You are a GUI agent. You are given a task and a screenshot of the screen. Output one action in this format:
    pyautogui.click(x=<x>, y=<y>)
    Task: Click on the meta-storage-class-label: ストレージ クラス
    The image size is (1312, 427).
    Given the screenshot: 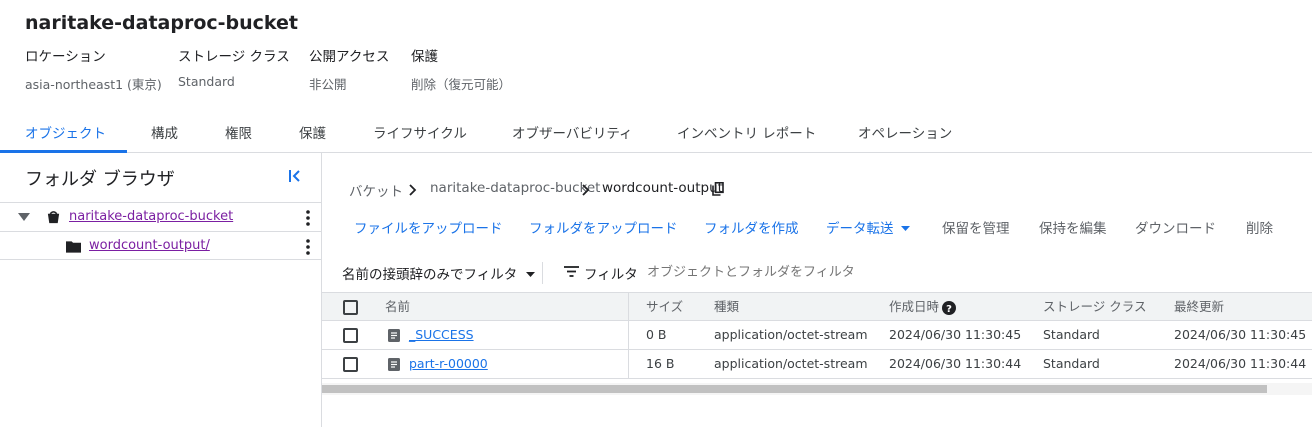 What is the action you would take?
    pyautogui.click(x=234, y=57)
    